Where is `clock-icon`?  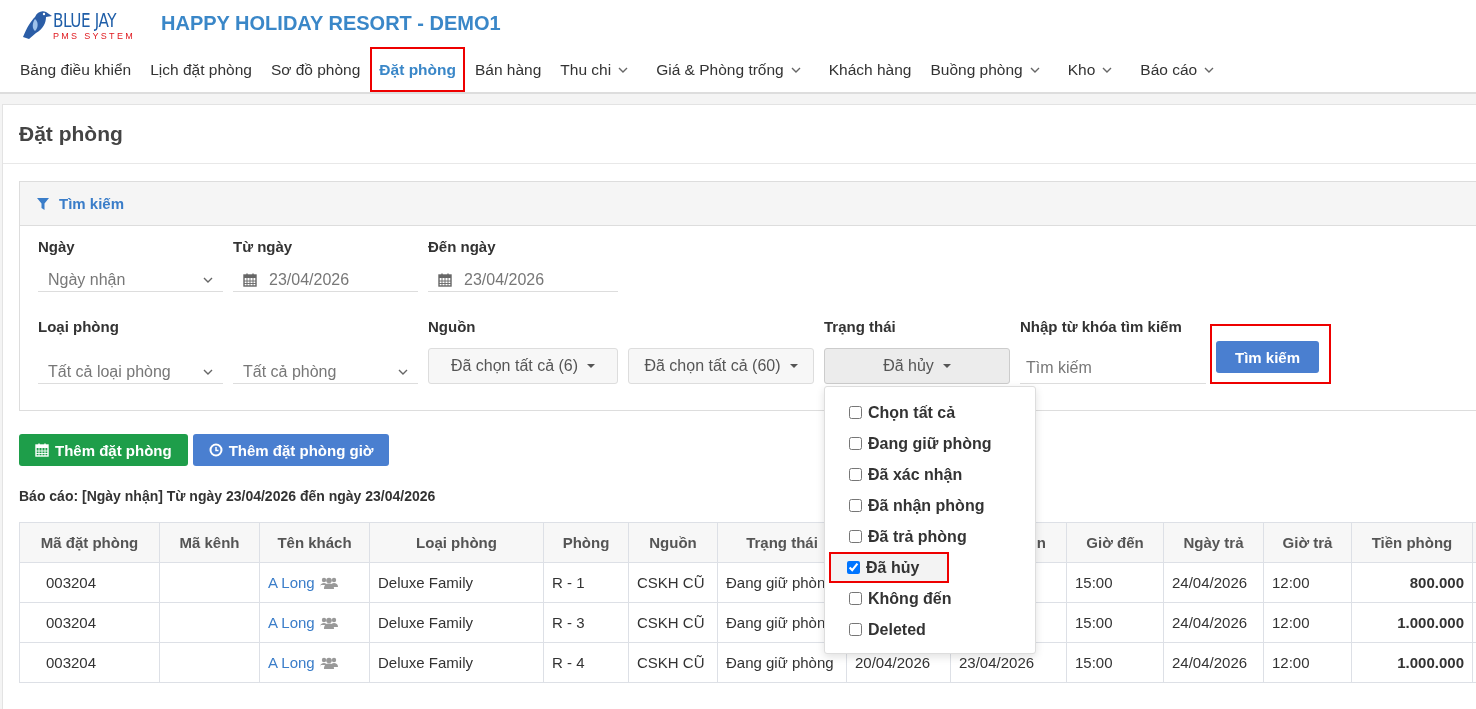 clock-icon is located at coordinates (215, 450).